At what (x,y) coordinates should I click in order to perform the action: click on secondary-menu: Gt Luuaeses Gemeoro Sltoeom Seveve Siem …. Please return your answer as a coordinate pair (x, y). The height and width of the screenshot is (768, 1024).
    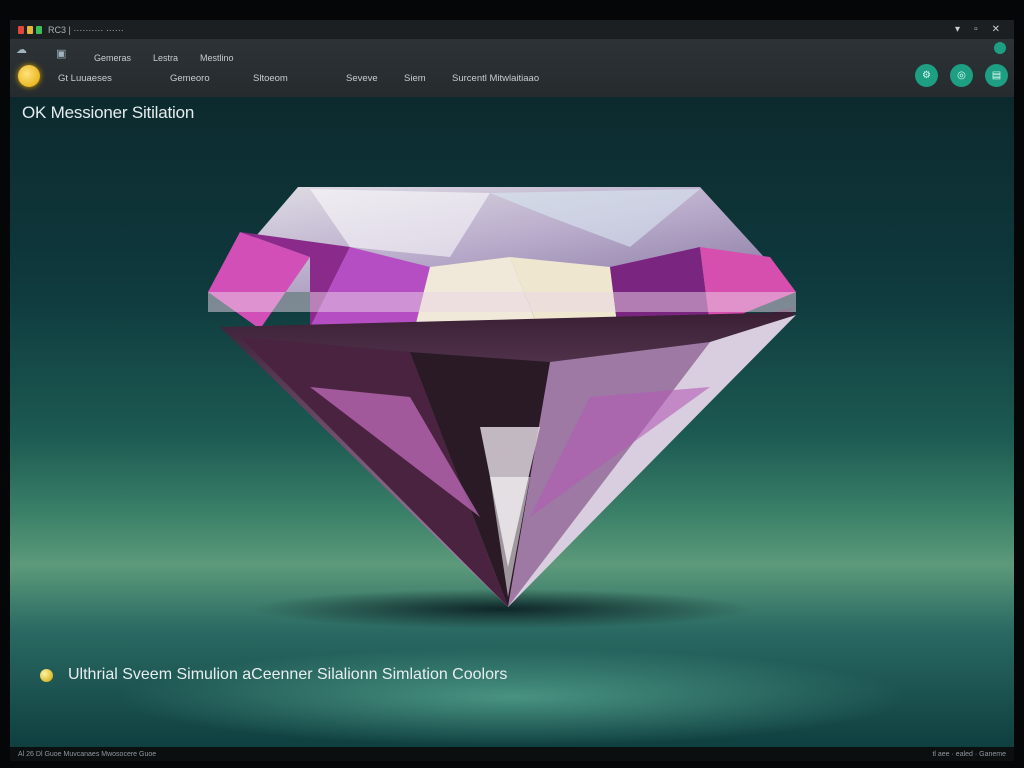
    Looking at the image, I should click on (310, 80).